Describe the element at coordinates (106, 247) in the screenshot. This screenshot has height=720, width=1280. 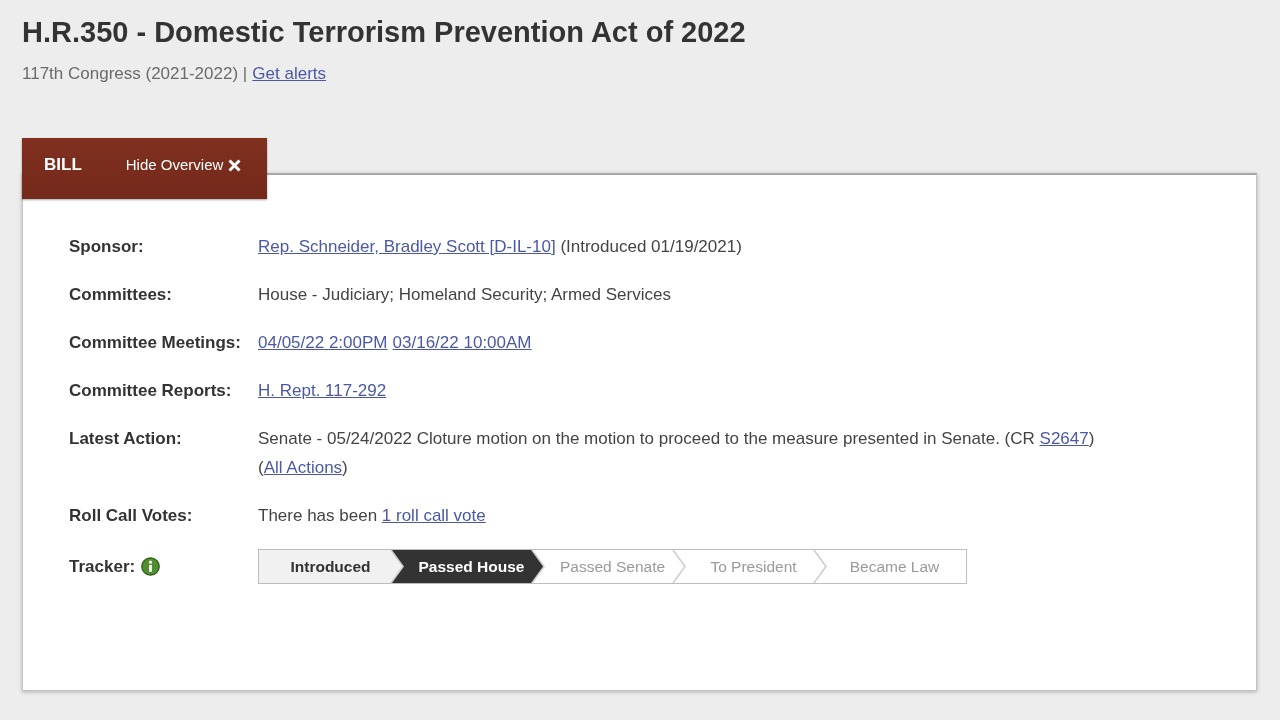
I see `field-label: Sponsor:` at that location.